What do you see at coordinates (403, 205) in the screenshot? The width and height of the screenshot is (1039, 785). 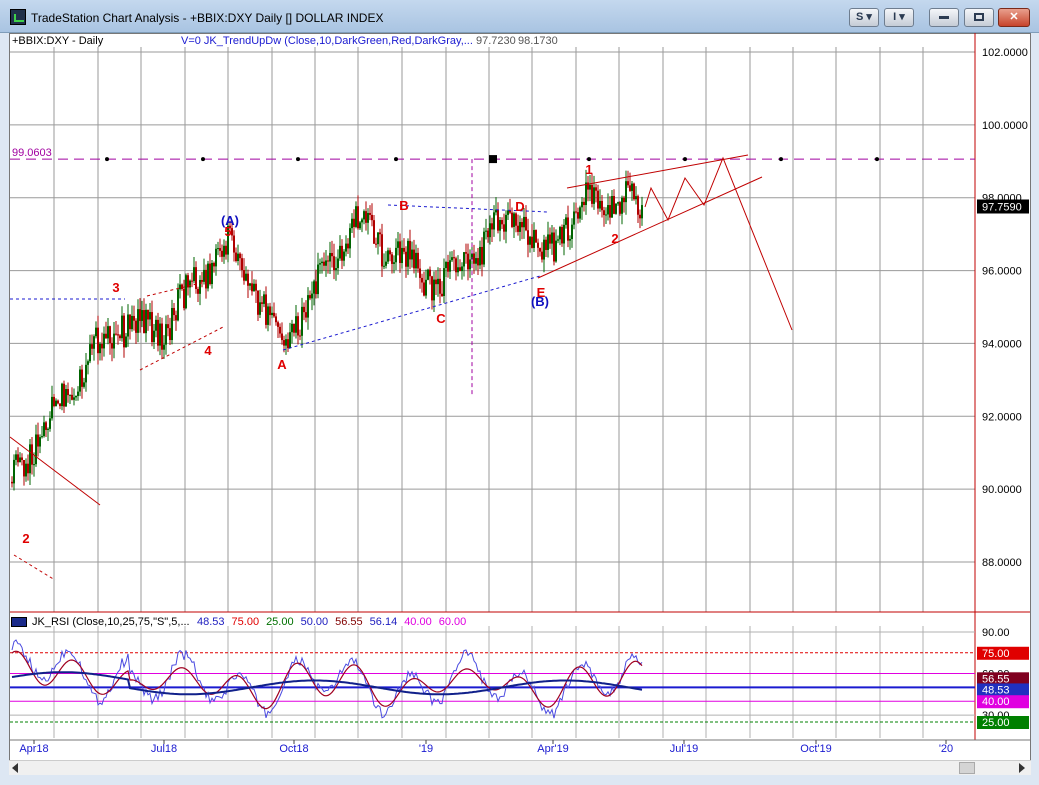 I see `wave-label: B` at bounding box center [403, 205].